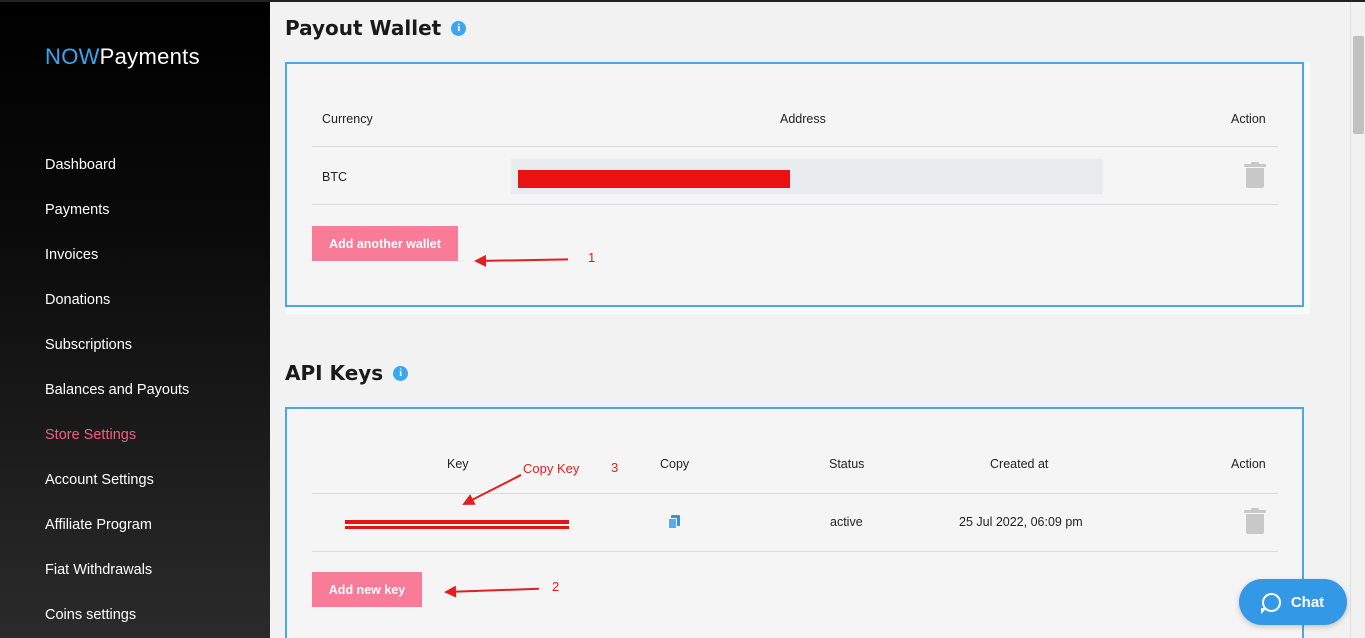 This screenshot has width=1365, height=638. Describe the element at coordinates (458, 464) in the screenshot. I see `column-header-key: Key` at that location.